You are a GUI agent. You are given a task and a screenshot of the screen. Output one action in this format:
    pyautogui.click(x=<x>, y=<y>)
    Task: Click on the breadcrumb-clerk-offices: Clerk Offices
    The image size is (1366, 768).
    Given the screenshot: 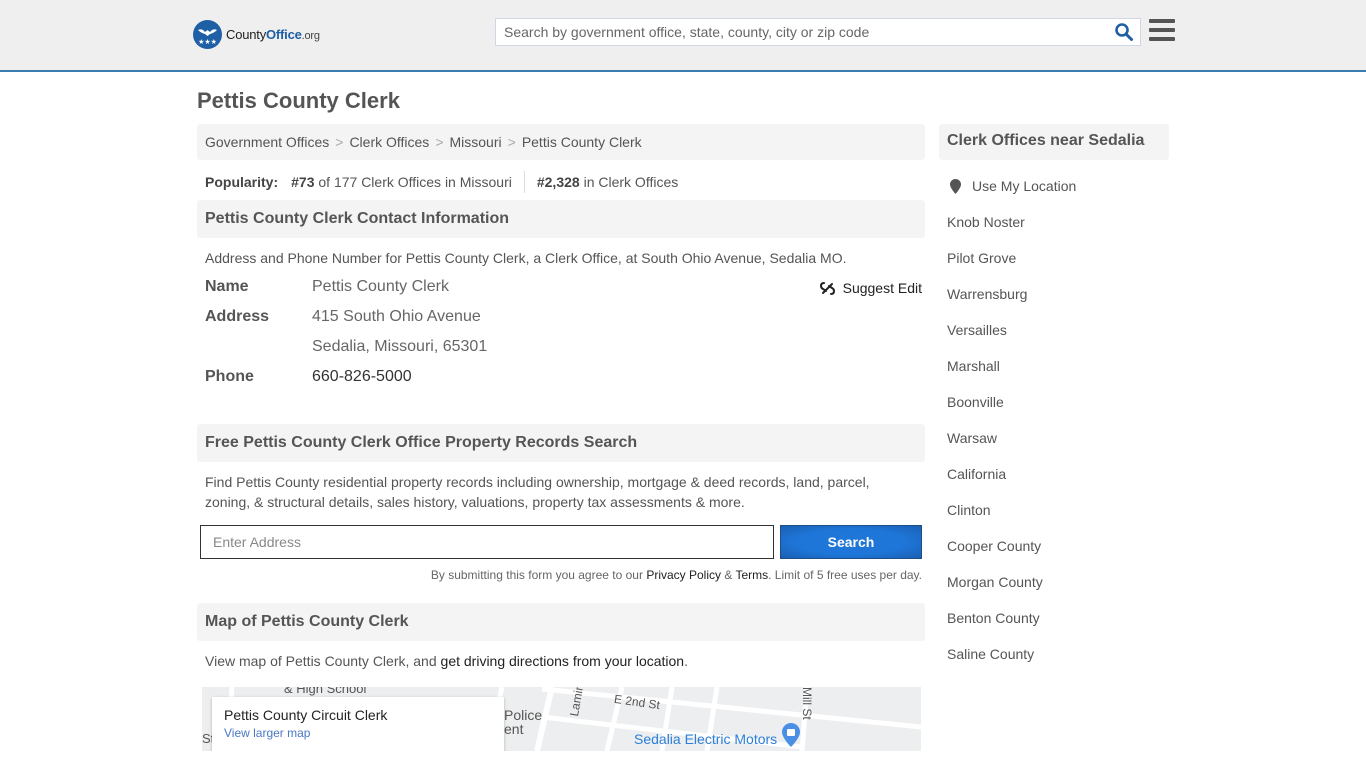 What is the action you would take?
    pyautogui.click(x=389, y=142)
    